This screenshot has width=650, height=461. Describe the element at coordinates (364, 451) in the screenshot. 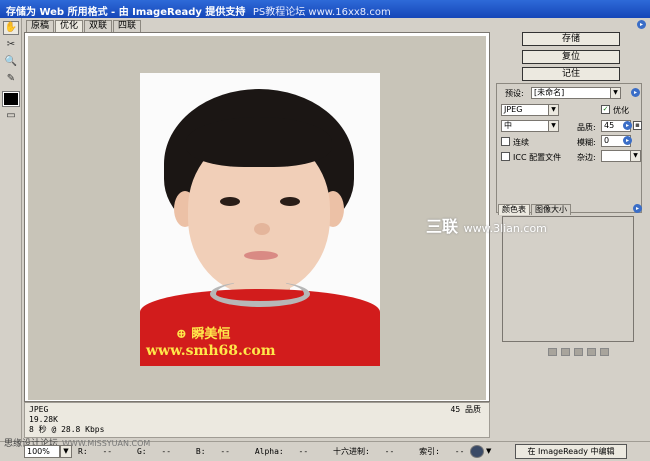

I see `readout-hex: 十六进制: --` at that location.